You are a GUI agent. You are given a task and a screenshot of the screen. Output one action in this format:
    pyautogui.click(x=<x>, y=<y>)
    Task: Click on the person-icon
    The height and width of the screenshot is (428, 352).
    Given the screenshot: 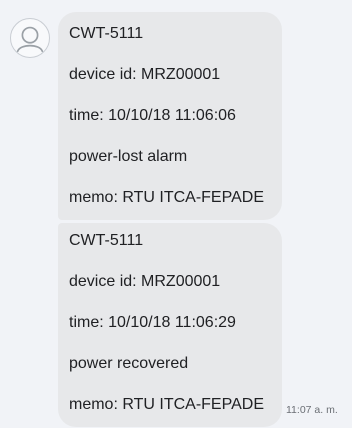 What is the action you would take?
    pyautogui.click(x=30, y=39)
    